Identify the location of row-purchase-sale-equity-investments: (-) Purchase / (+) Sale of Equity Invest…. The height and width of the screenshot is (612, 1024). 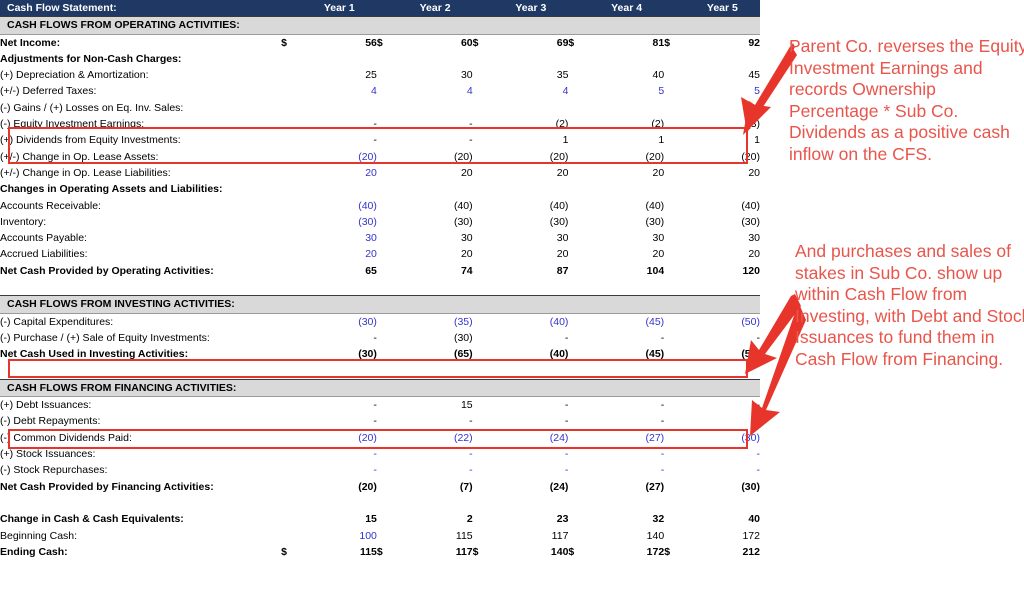
(380, 338).